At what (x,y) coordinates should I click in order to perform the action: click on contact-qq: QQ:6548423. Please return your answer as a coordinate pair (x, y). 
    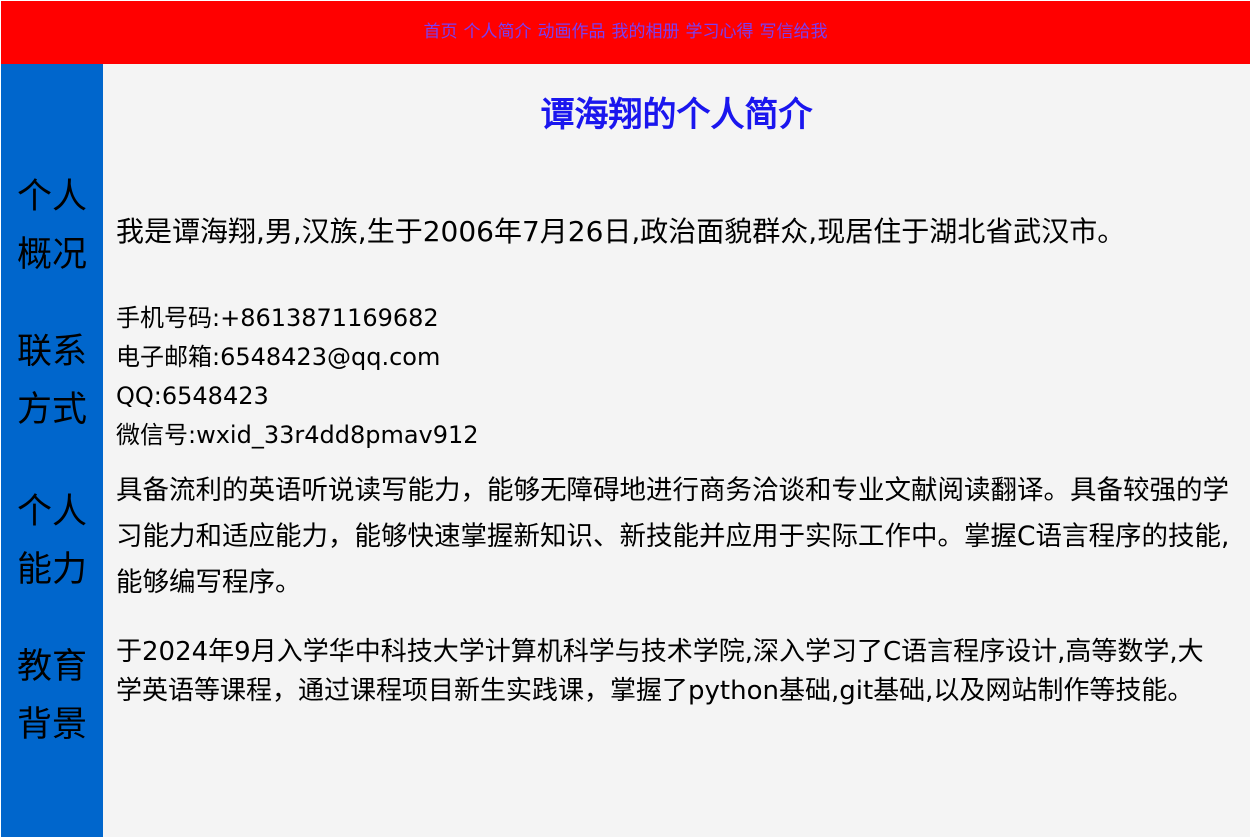
    Looking at the image, I should click on (192, 396).